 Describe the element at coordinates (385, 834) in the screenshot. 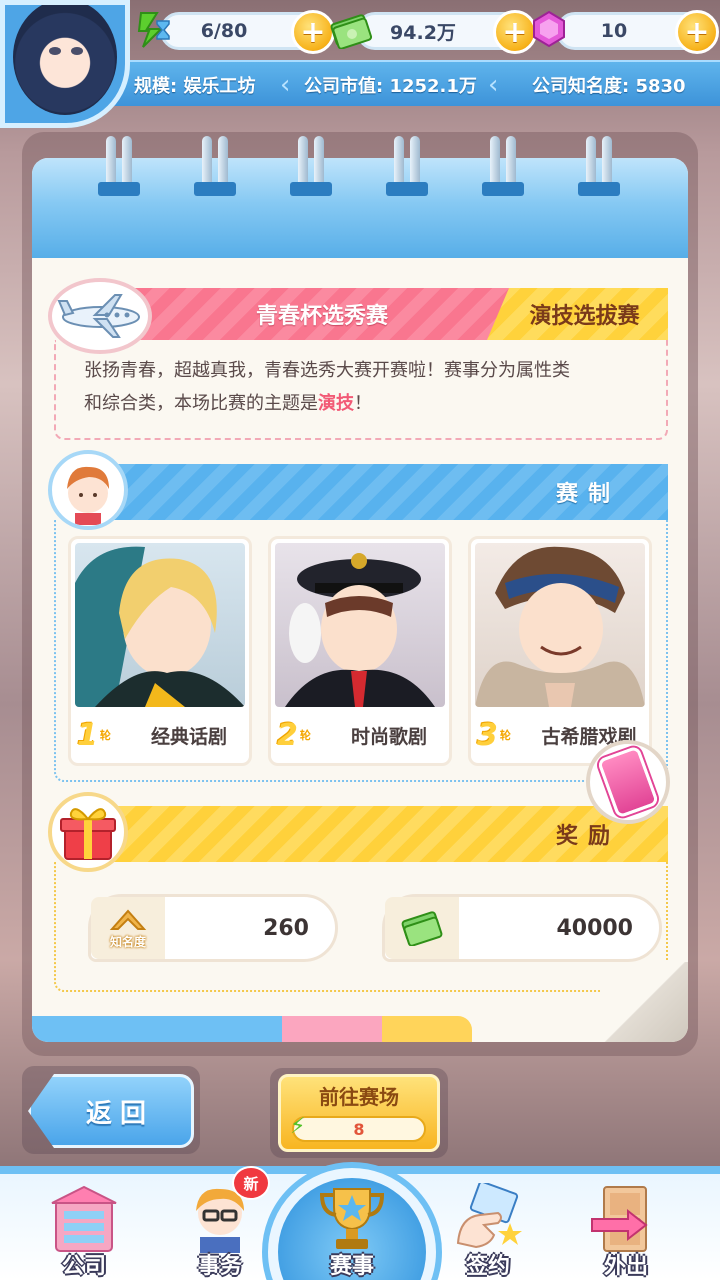

I see `reward-header: 奖励` at that location.